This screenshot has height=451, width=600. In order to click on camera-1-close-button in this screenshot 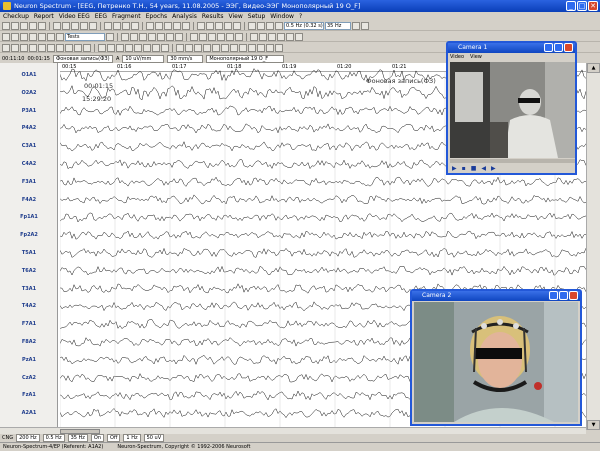, I will do `click(568, 47)`.